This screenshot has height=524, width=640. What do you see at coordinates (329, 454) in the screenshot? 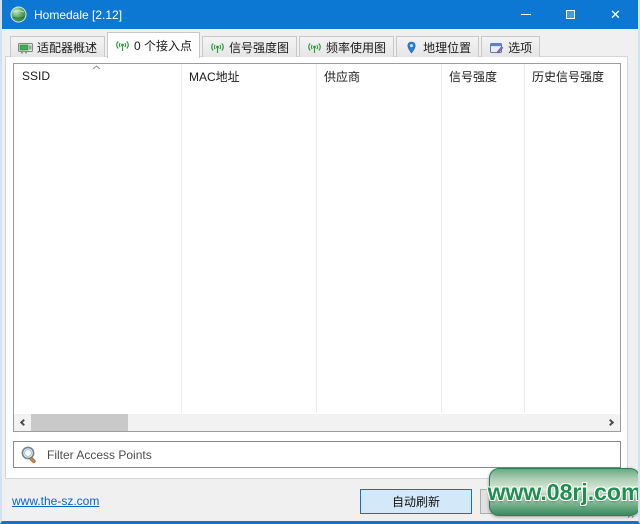
I see `filter-access-points-input` at bounding box center [329, 454].